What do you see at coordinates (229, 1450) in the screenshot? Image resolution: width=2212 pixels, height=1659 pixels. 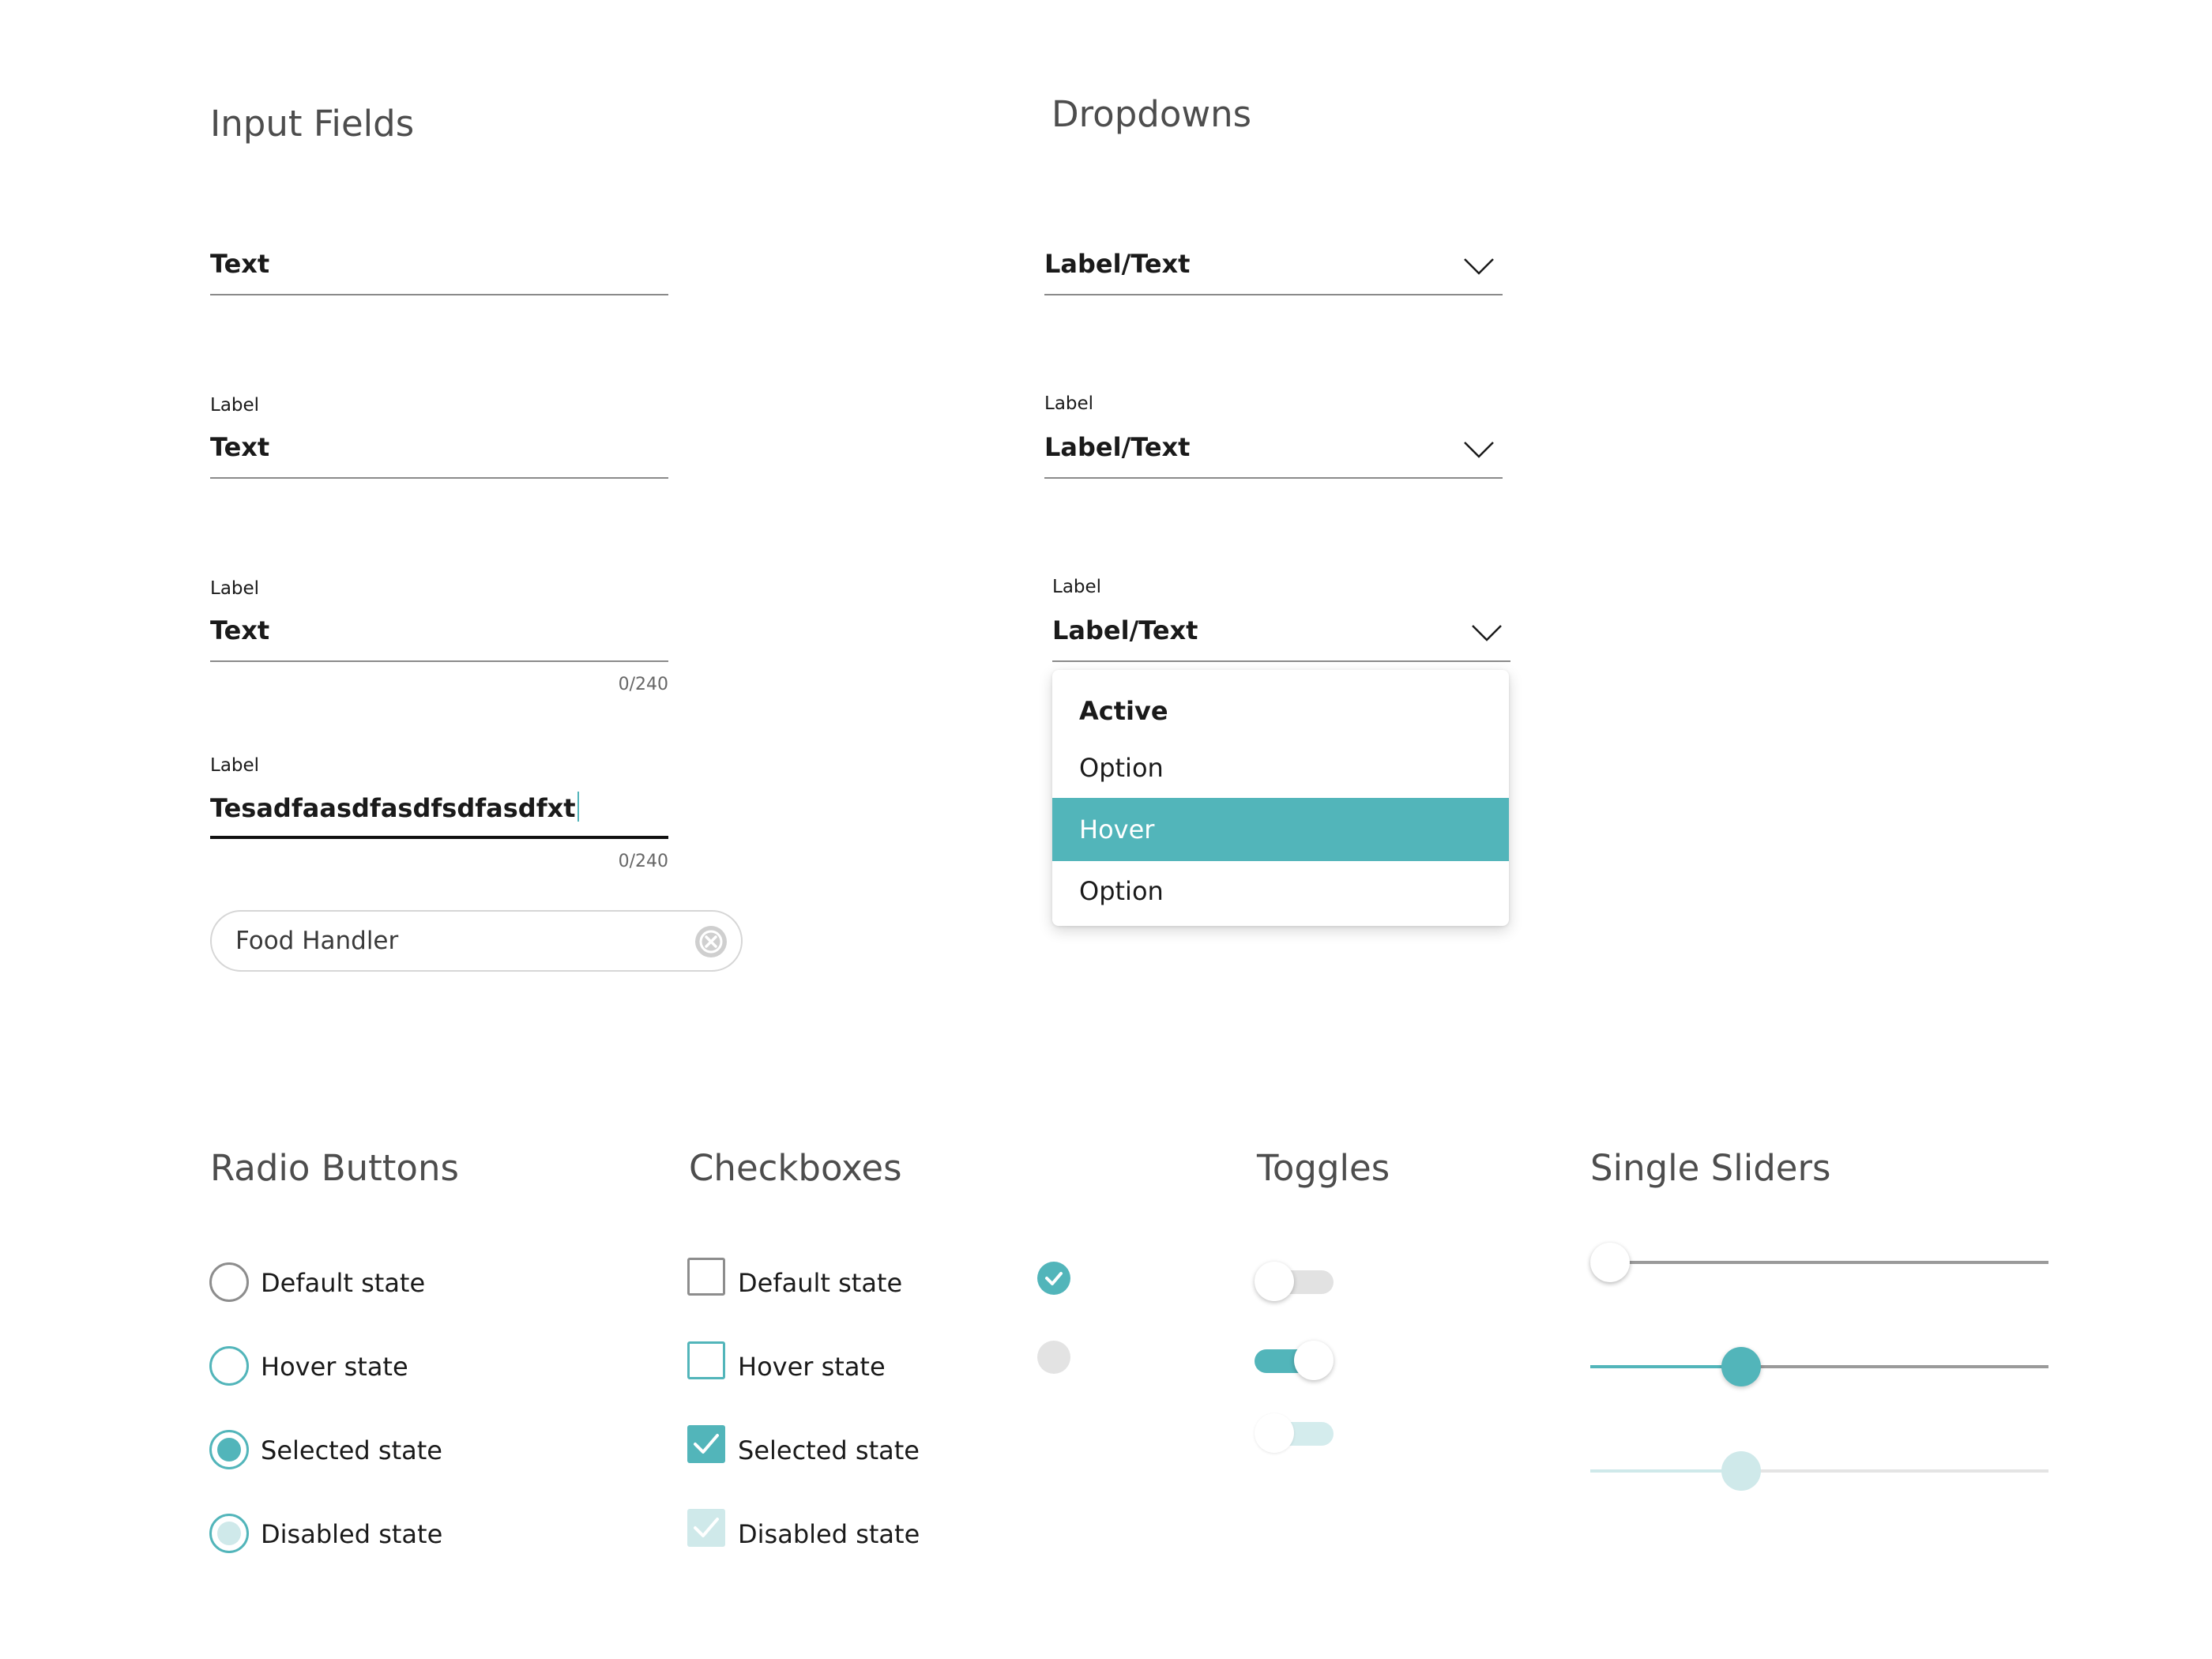 I see `radio-selected` at bounding box center [229, 1450].